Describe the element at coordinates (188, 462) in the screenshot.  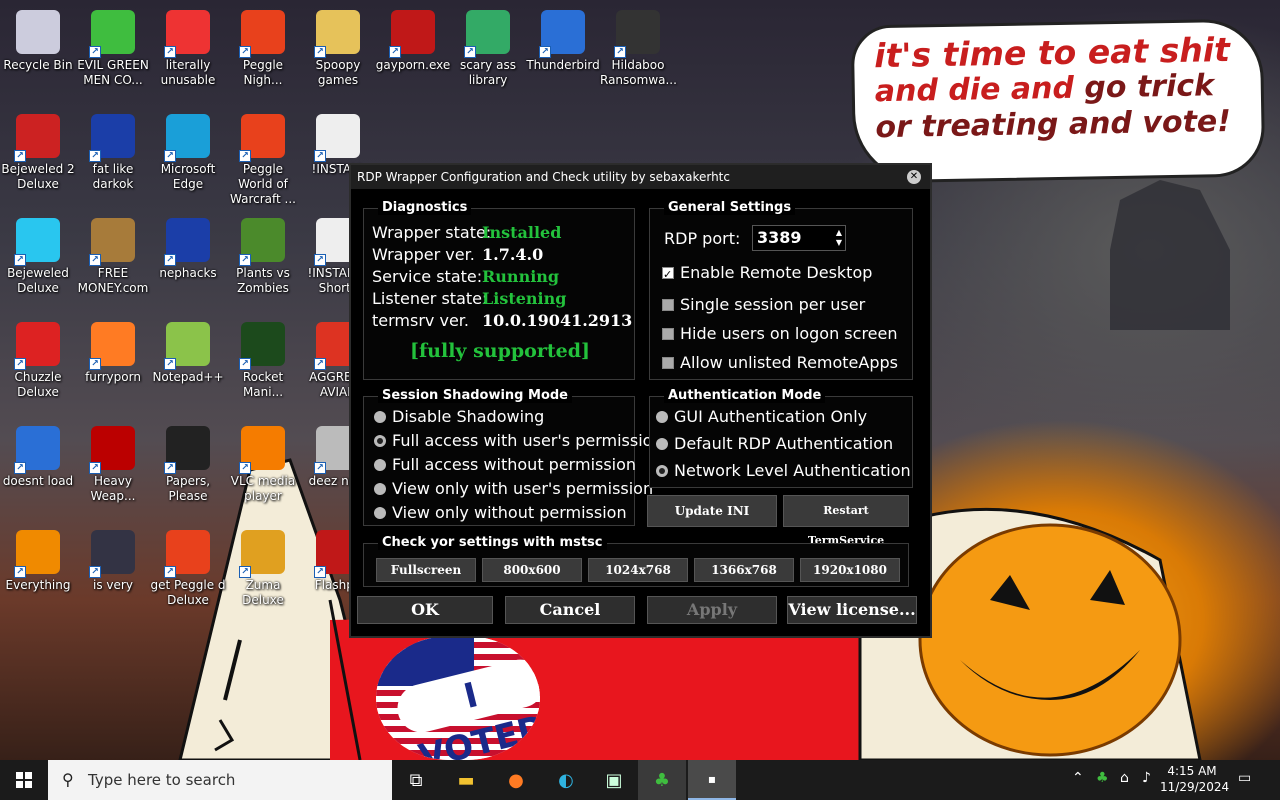
I see `desktop-icon: ↗ Papers, Please` at that location.